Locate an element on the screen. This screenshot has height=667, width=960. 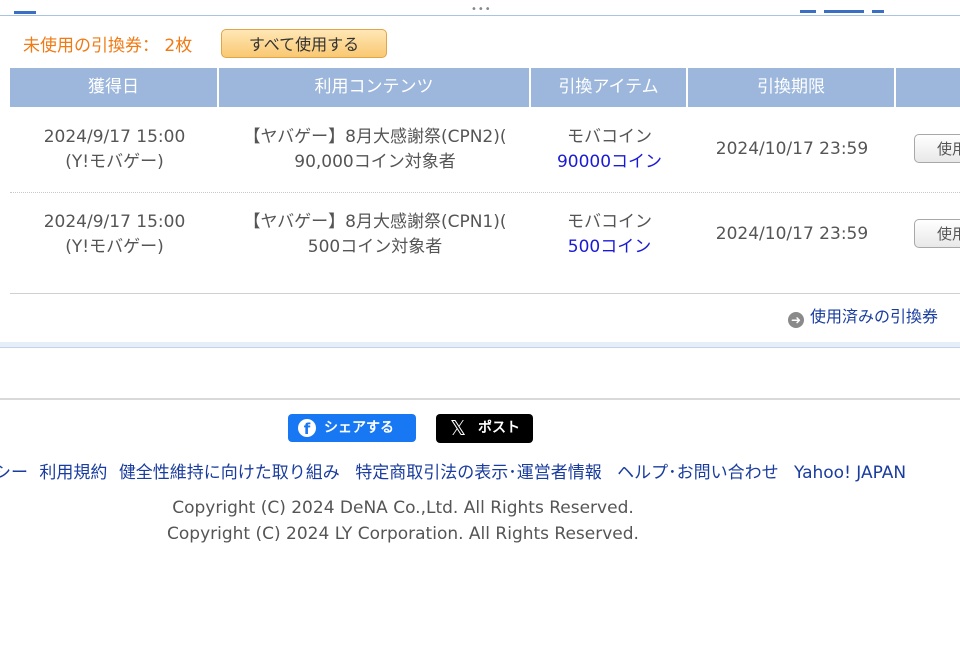
footer-link-help: ヘルプ･お問い合わせ is located at coordinates (698, 473).